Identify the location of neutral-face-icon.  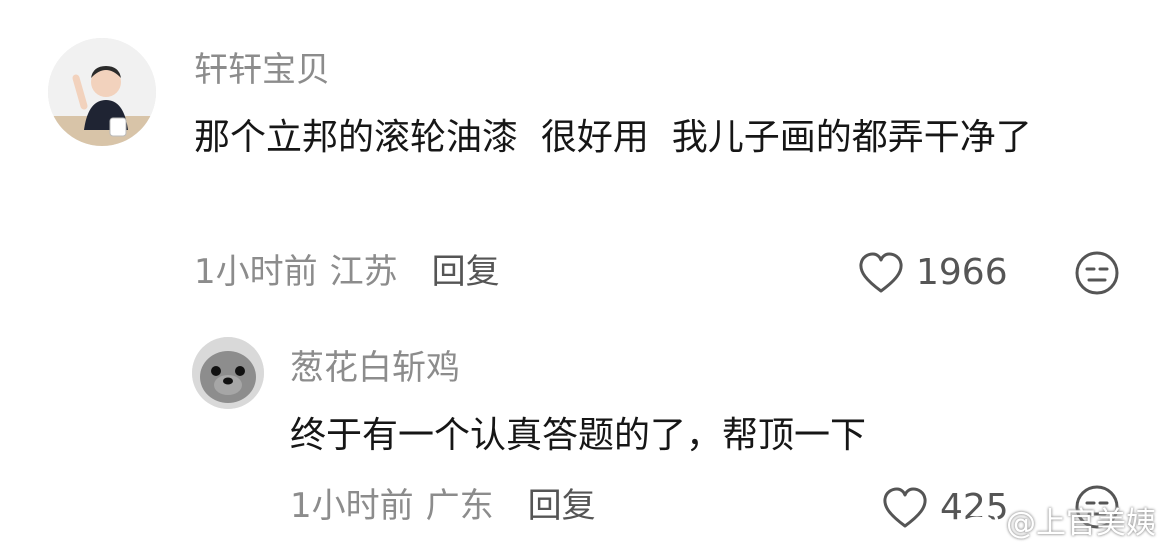
(1097, 273).